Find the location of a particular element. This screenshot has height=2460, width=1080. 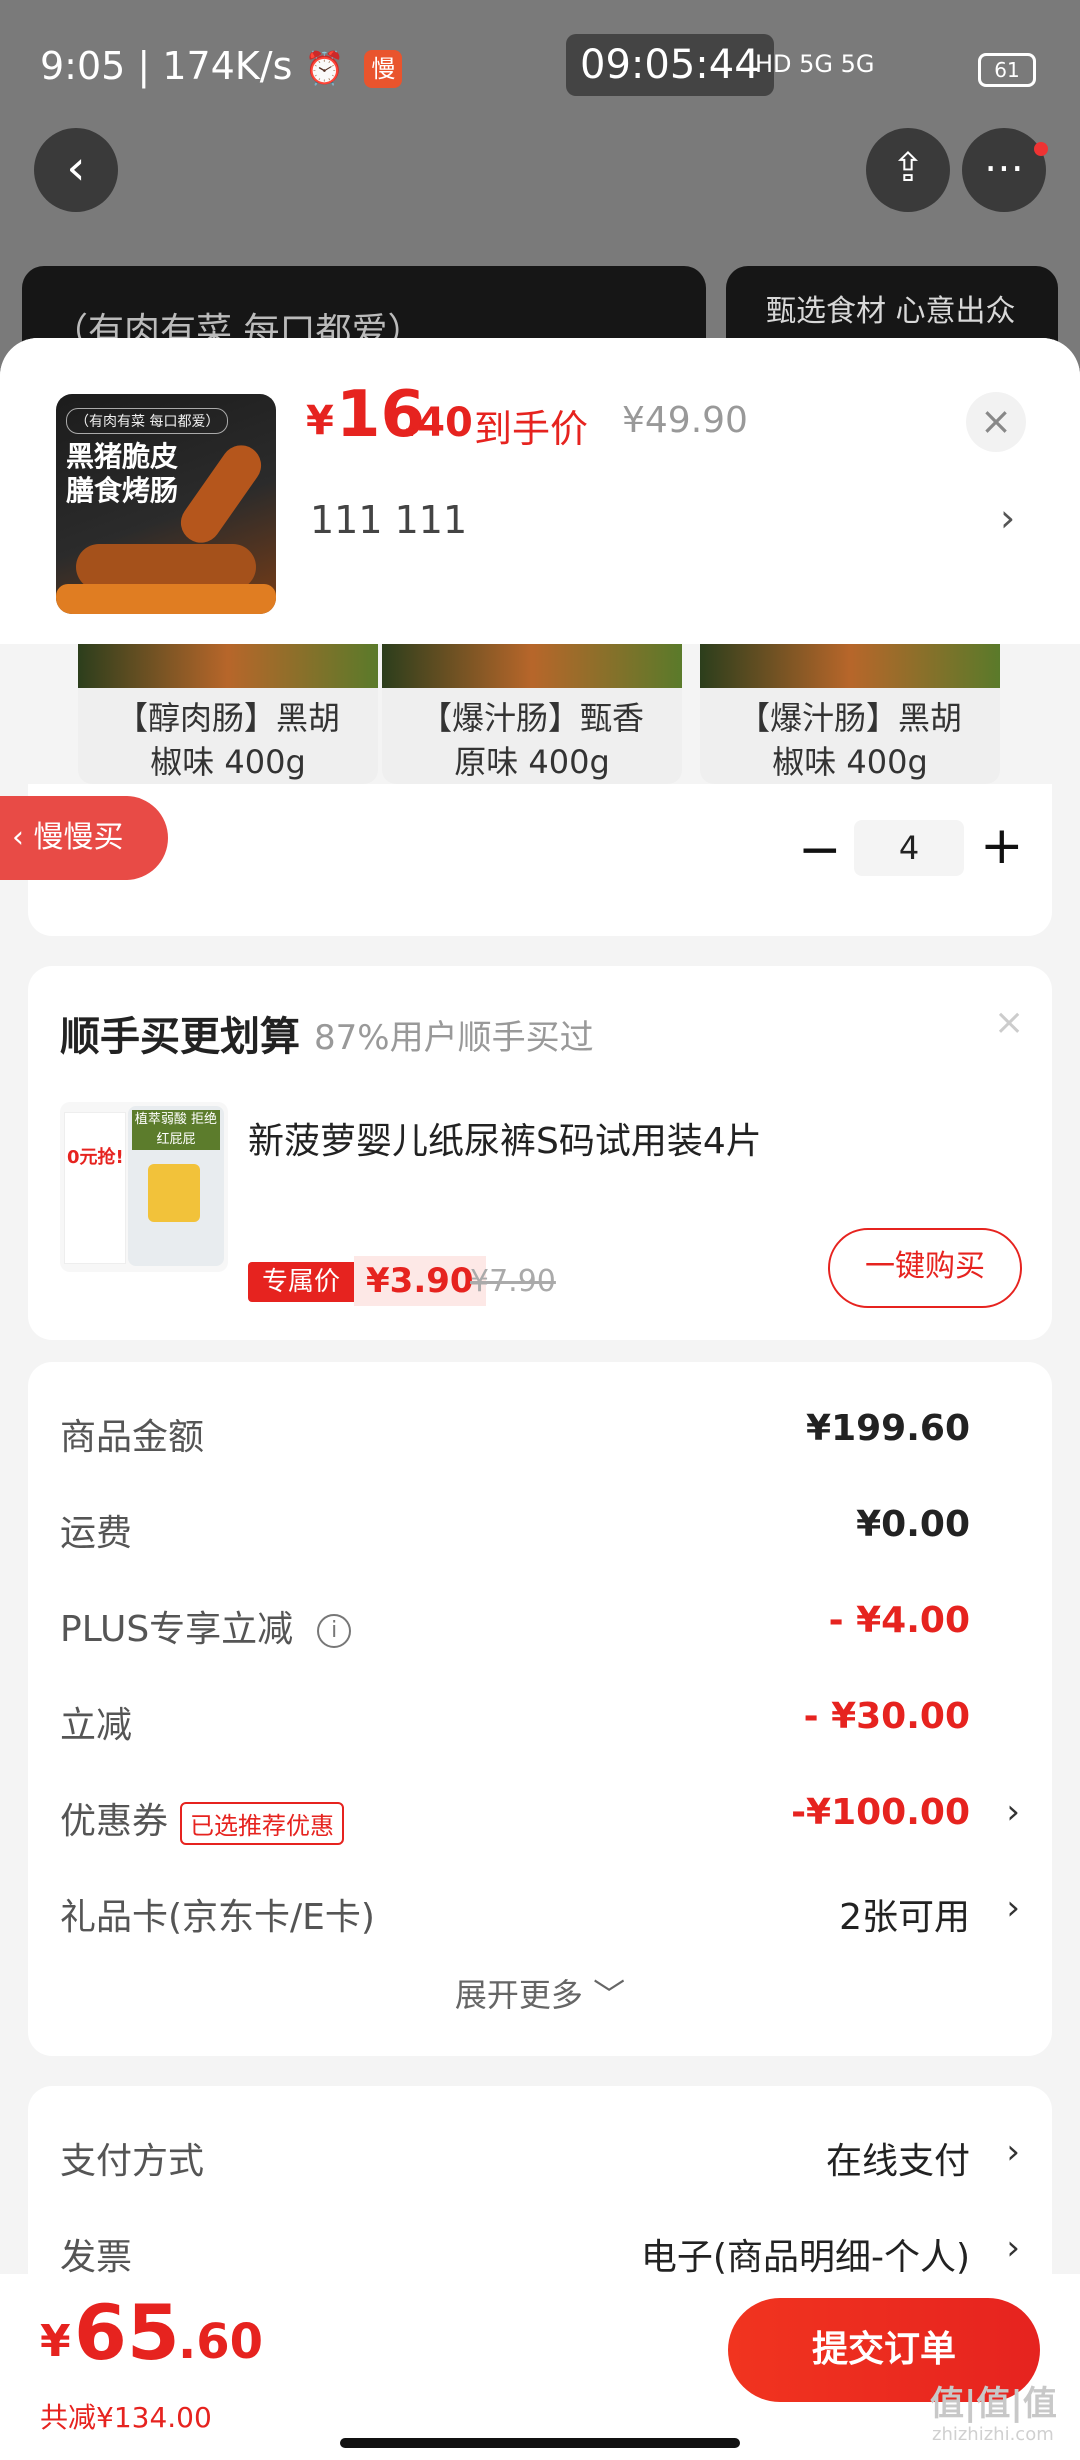

original-price: ¥49.90 is located at coordinates (685, 420).